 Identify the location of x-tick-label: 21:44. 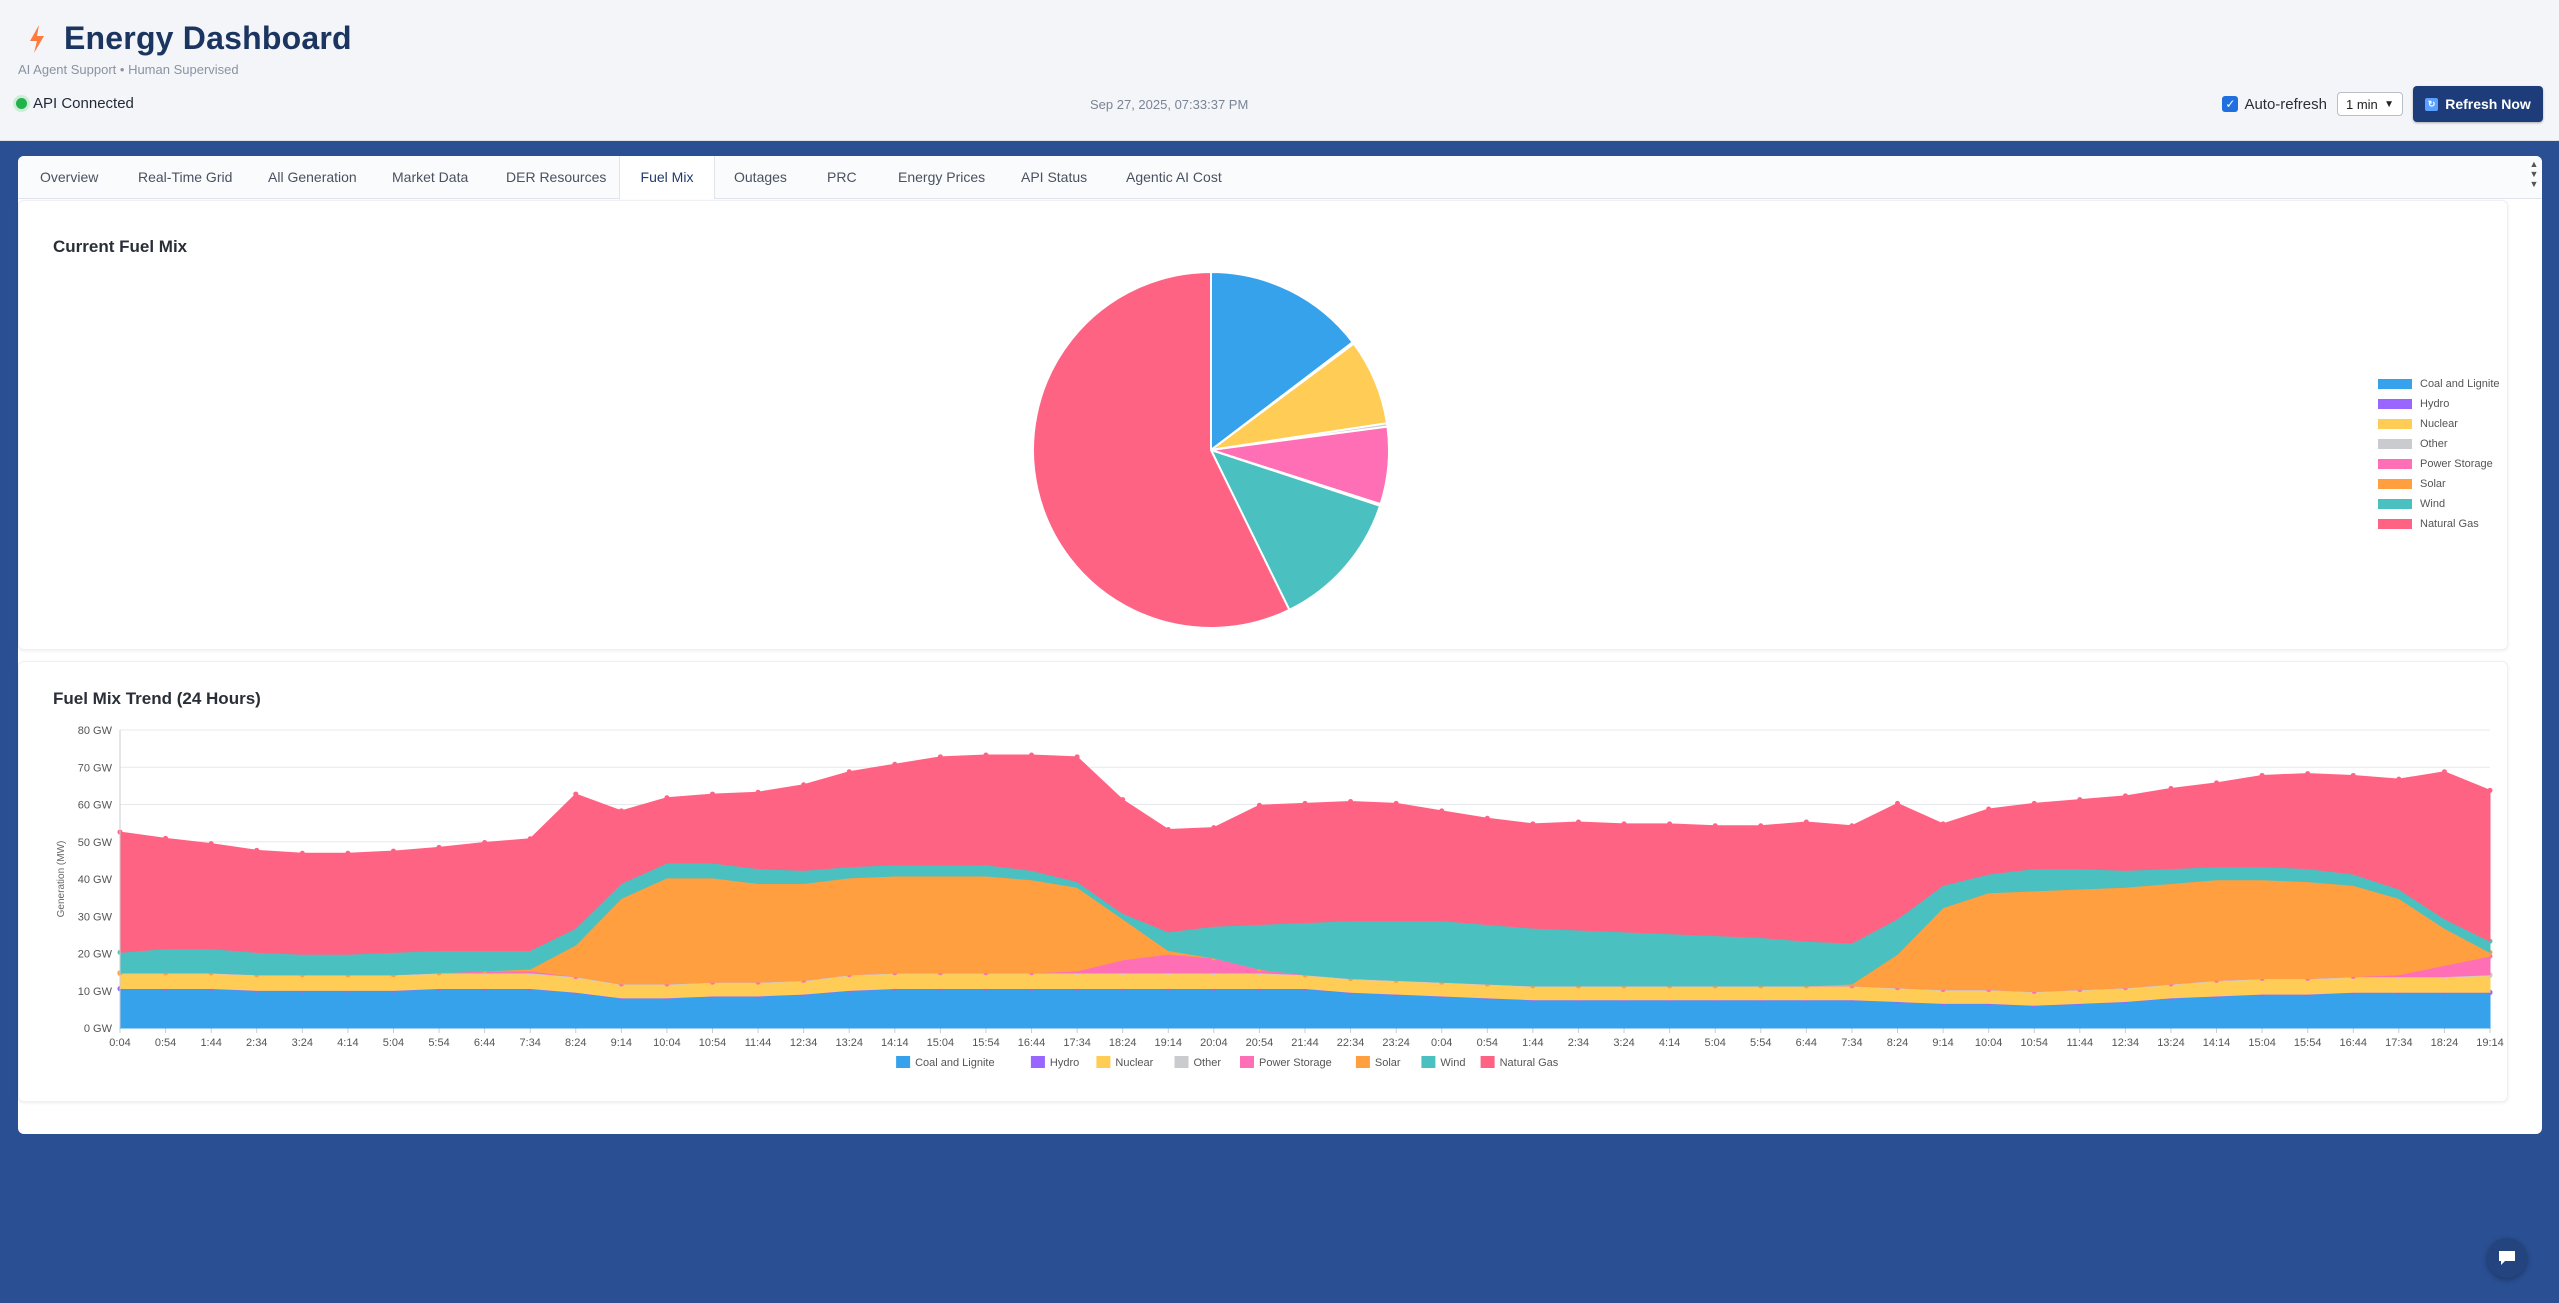
(1305, 1043).